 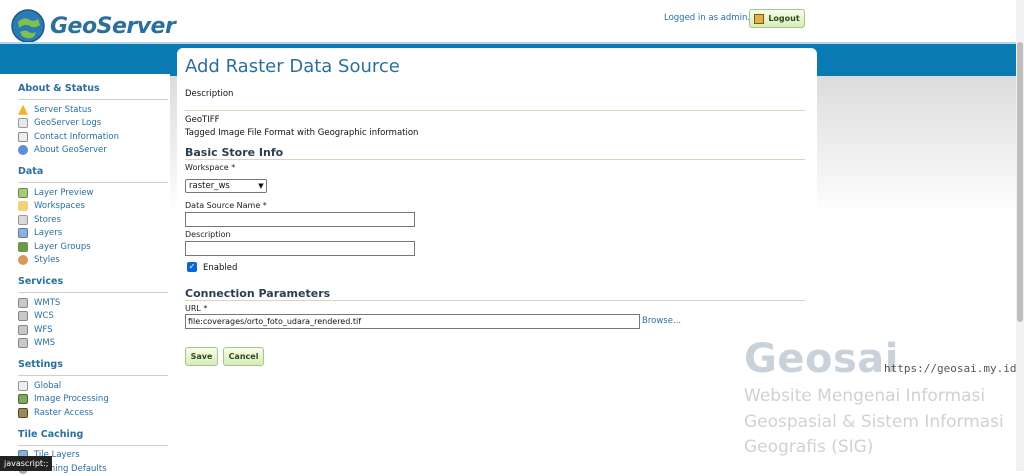 I want to click on sidebar-item-workspaces: Workspaces, so click(x=94, y=207).